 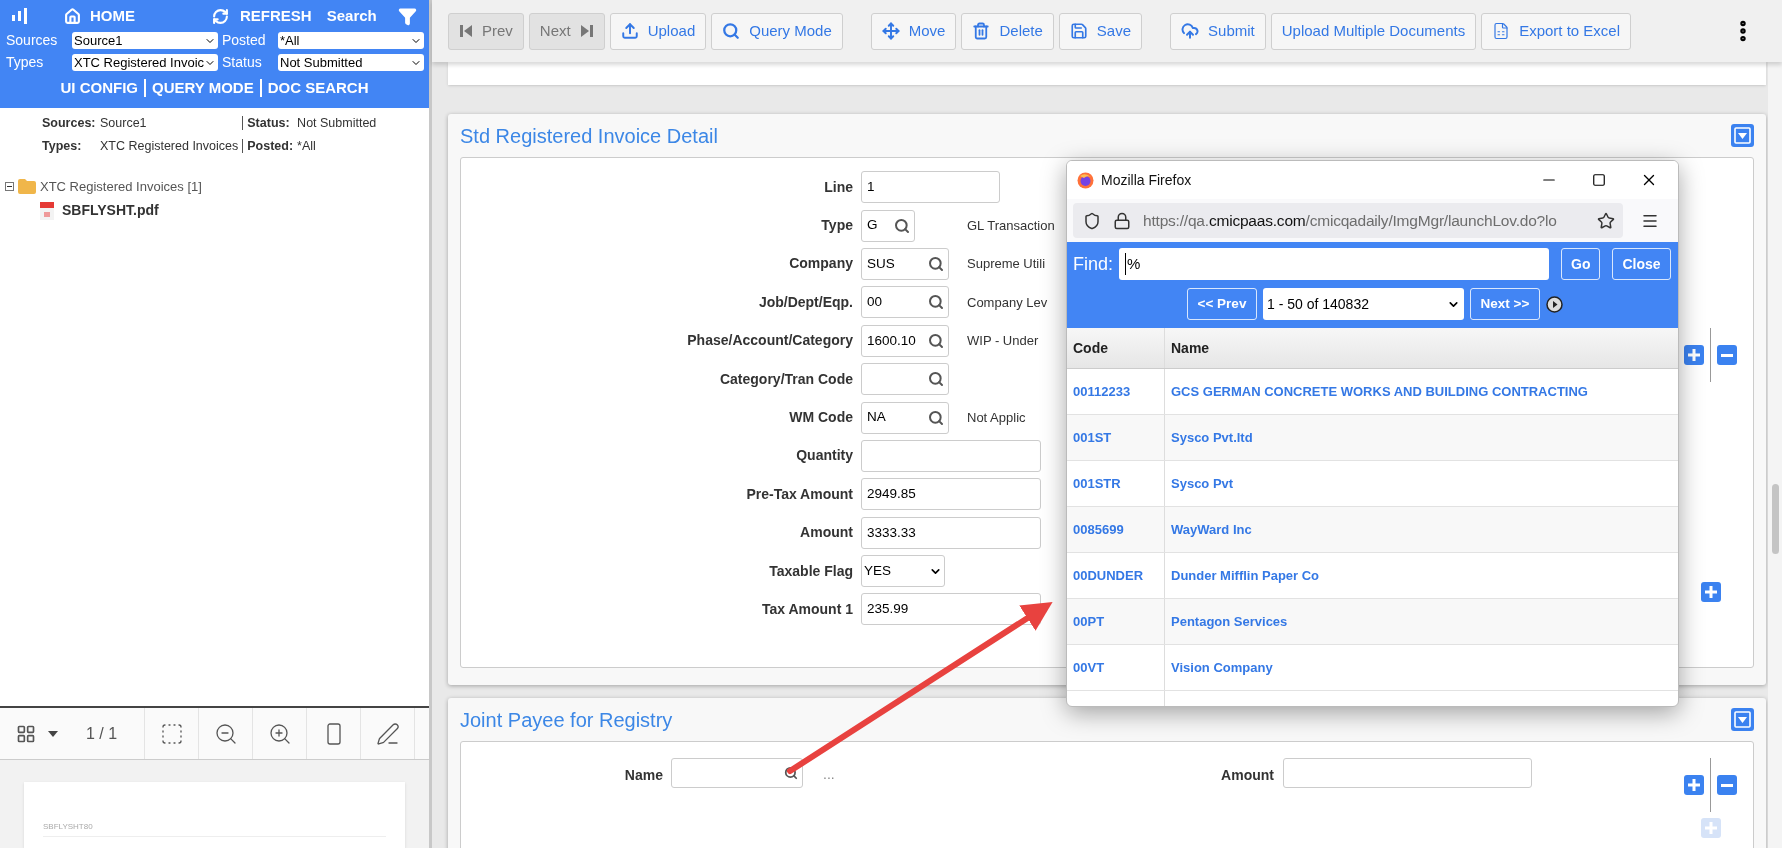 I want to click on toolbar-button: Export to Excel, so click(x=1556, y=31).